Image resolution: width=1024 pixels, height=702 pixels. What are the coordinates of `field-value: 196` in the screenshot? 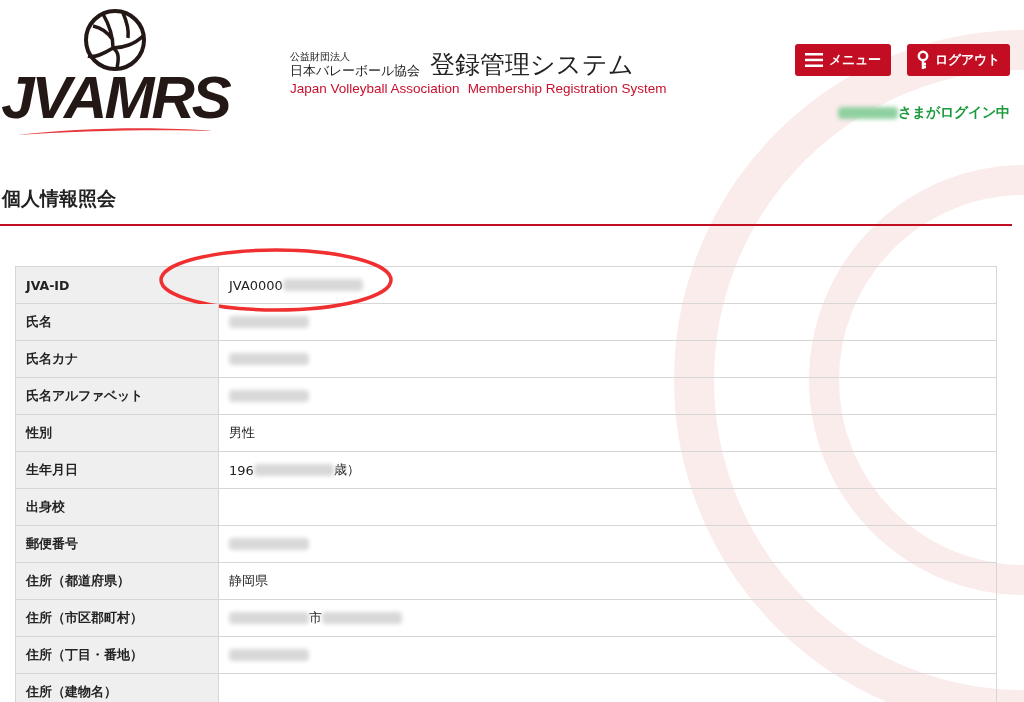 It's located at (241, 470).